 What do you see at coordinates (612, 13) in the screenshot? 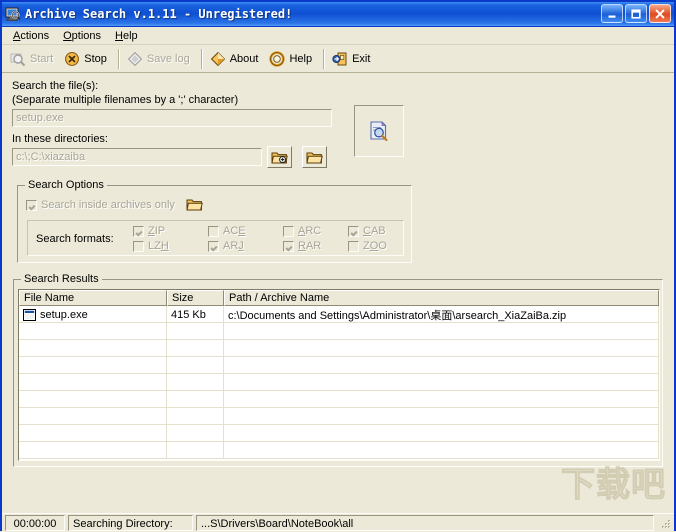
I see `minimize-button` at bounding box center [612, 13].